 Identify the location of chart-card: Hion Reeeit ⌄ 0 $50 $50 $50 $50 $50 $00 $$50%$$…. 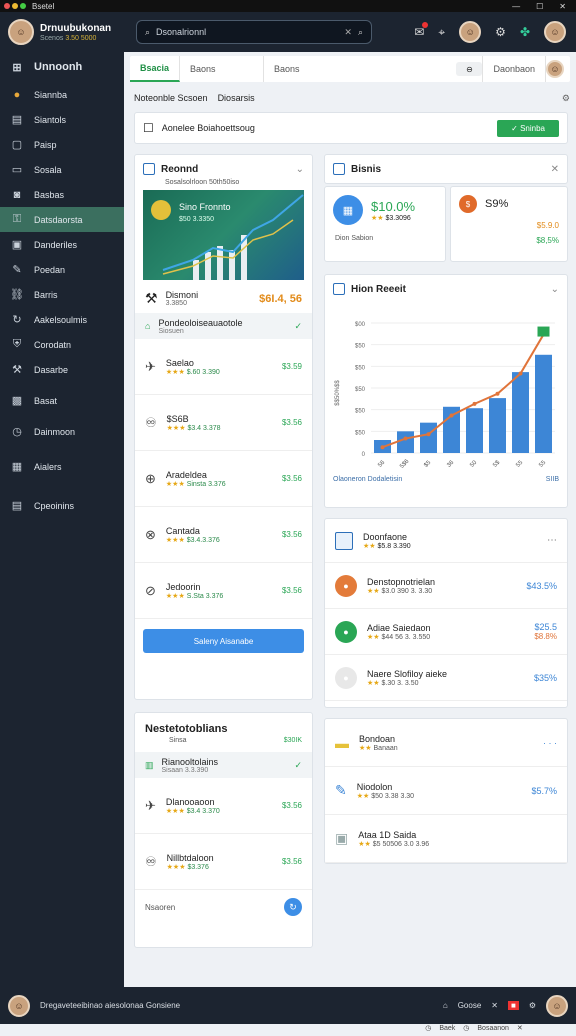
(446, 391).